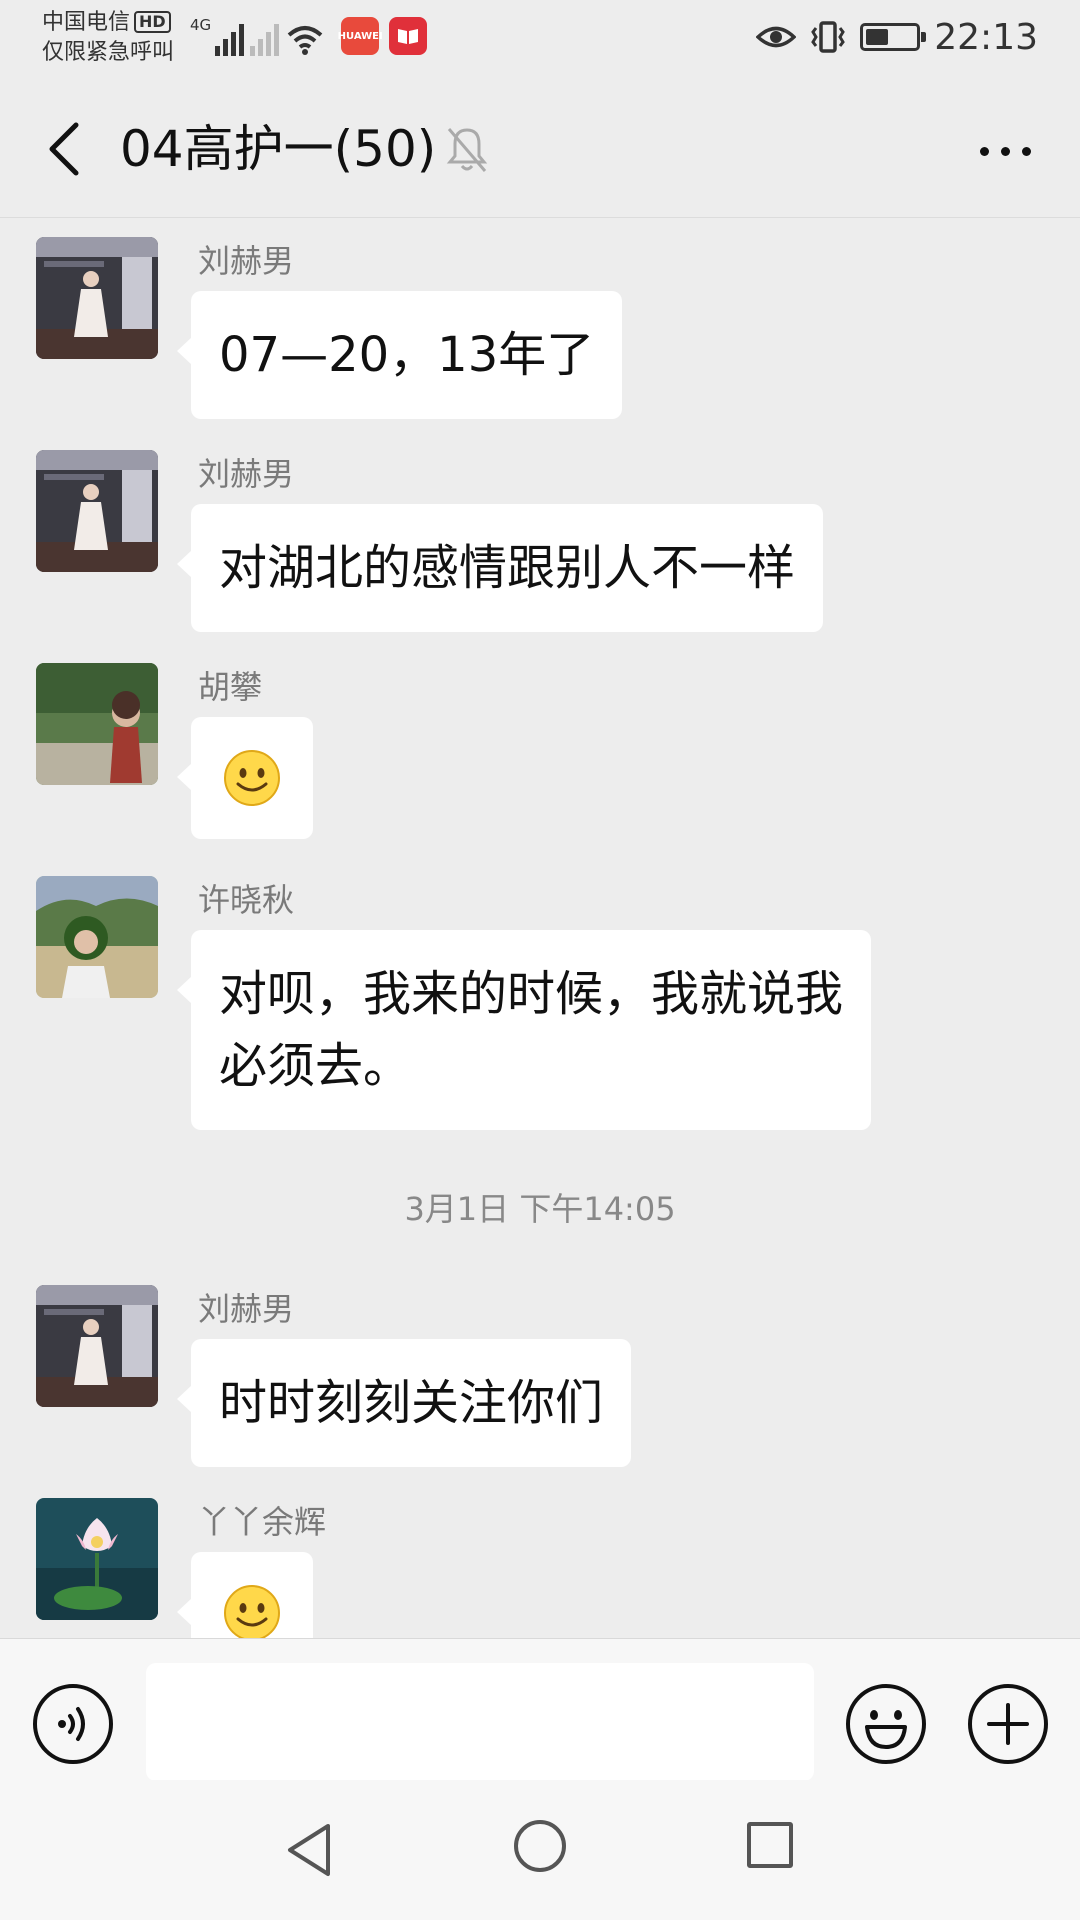 The width and height of the screenshot is (1080, 1920). Describe the element at coordinates (201, 25) in the screenshot. I see `network-type: 4G` at that location.